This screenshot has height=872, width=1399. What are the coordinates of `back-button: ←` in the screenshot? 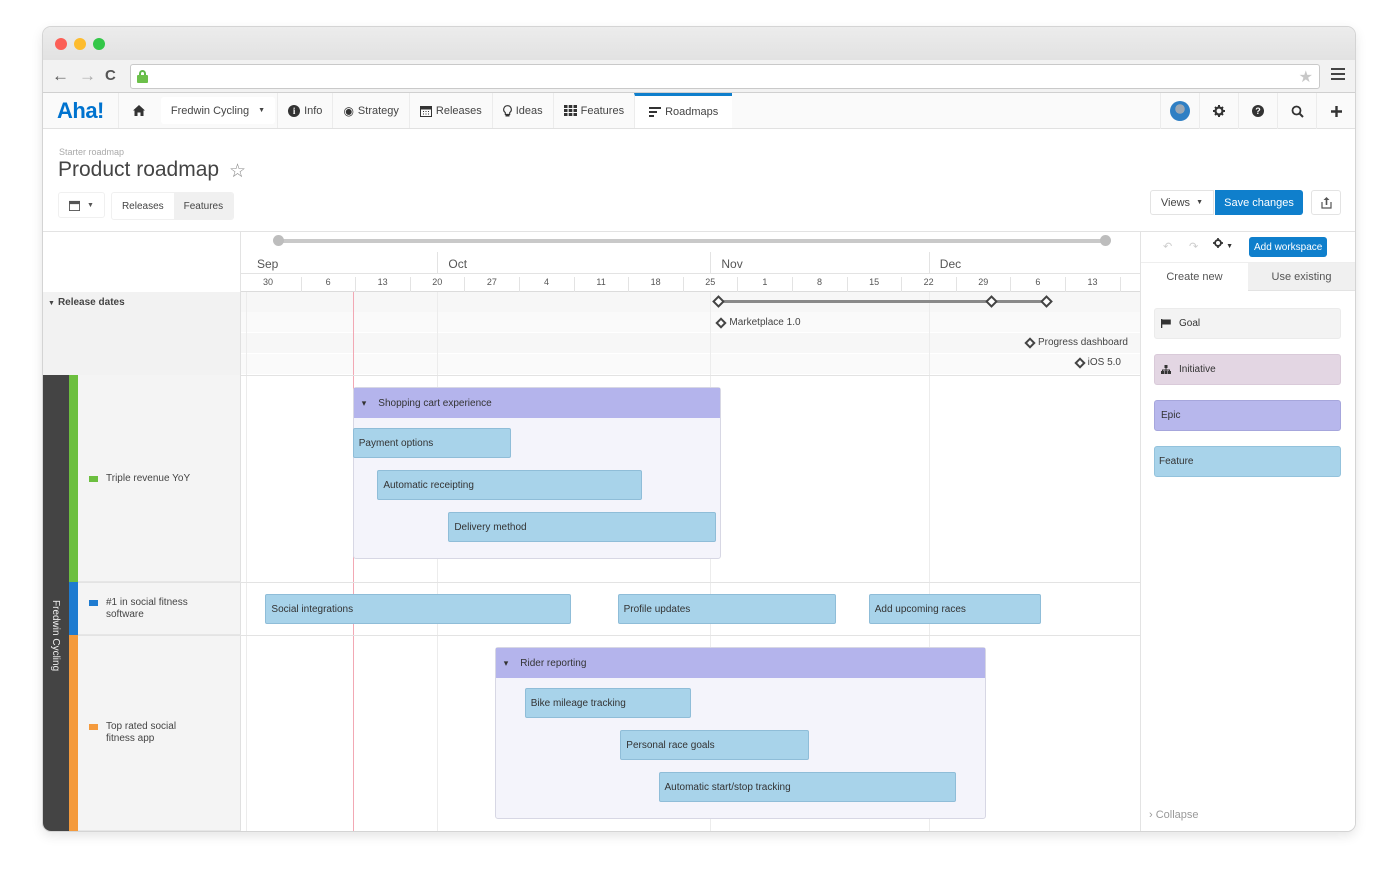 It's located at (60, 76).